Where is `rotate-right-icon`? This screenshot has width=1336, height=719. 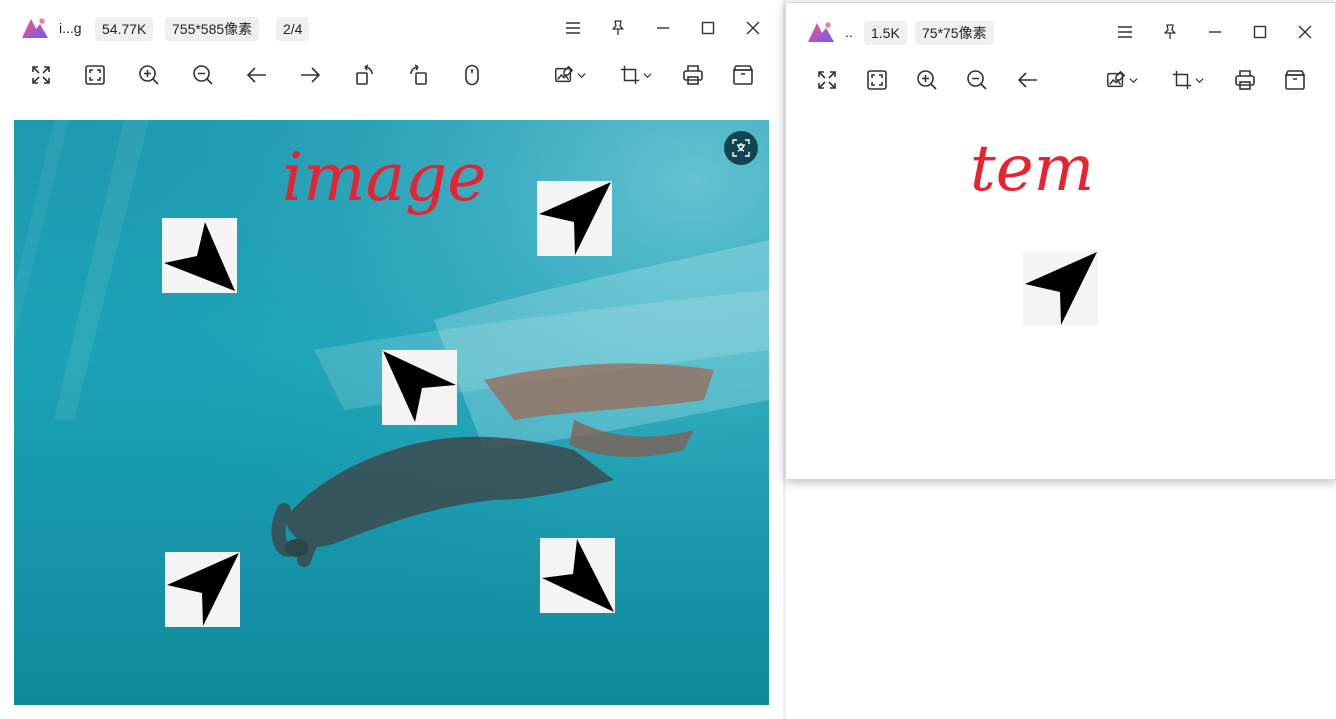
rotate-right-icon is located at coordinates (418, 74).